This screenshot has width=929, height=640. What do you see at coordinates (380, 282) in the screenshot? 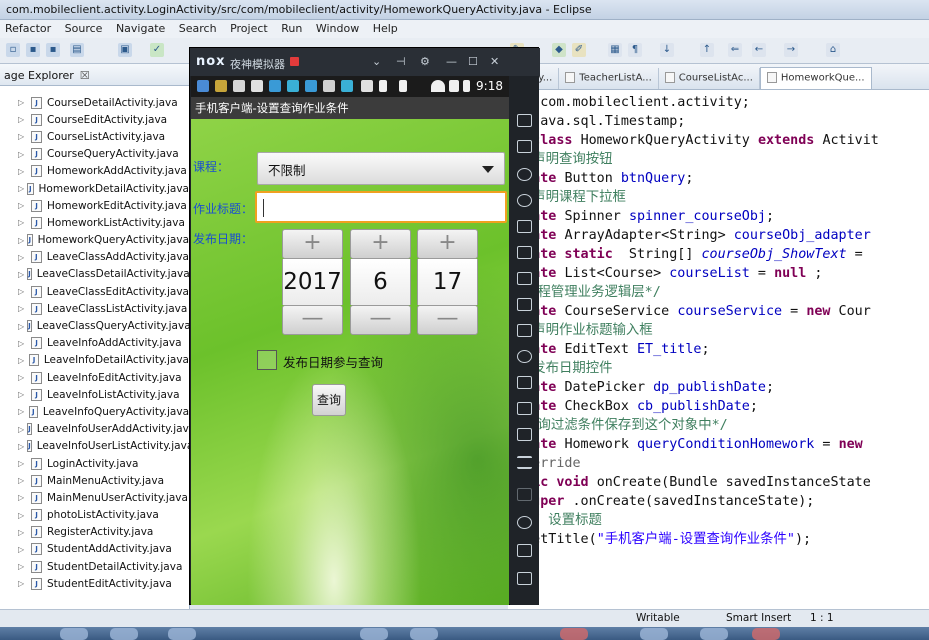
I see `month-value: 6` at bounding box center [380, 282].